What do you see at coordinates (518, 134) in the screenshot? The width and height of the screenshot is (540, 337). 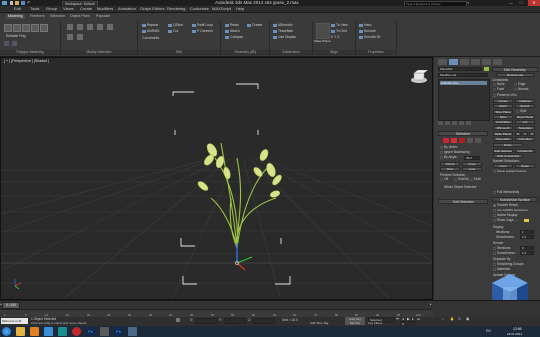 I see `x-button: X` at bounding box center [518, 134].